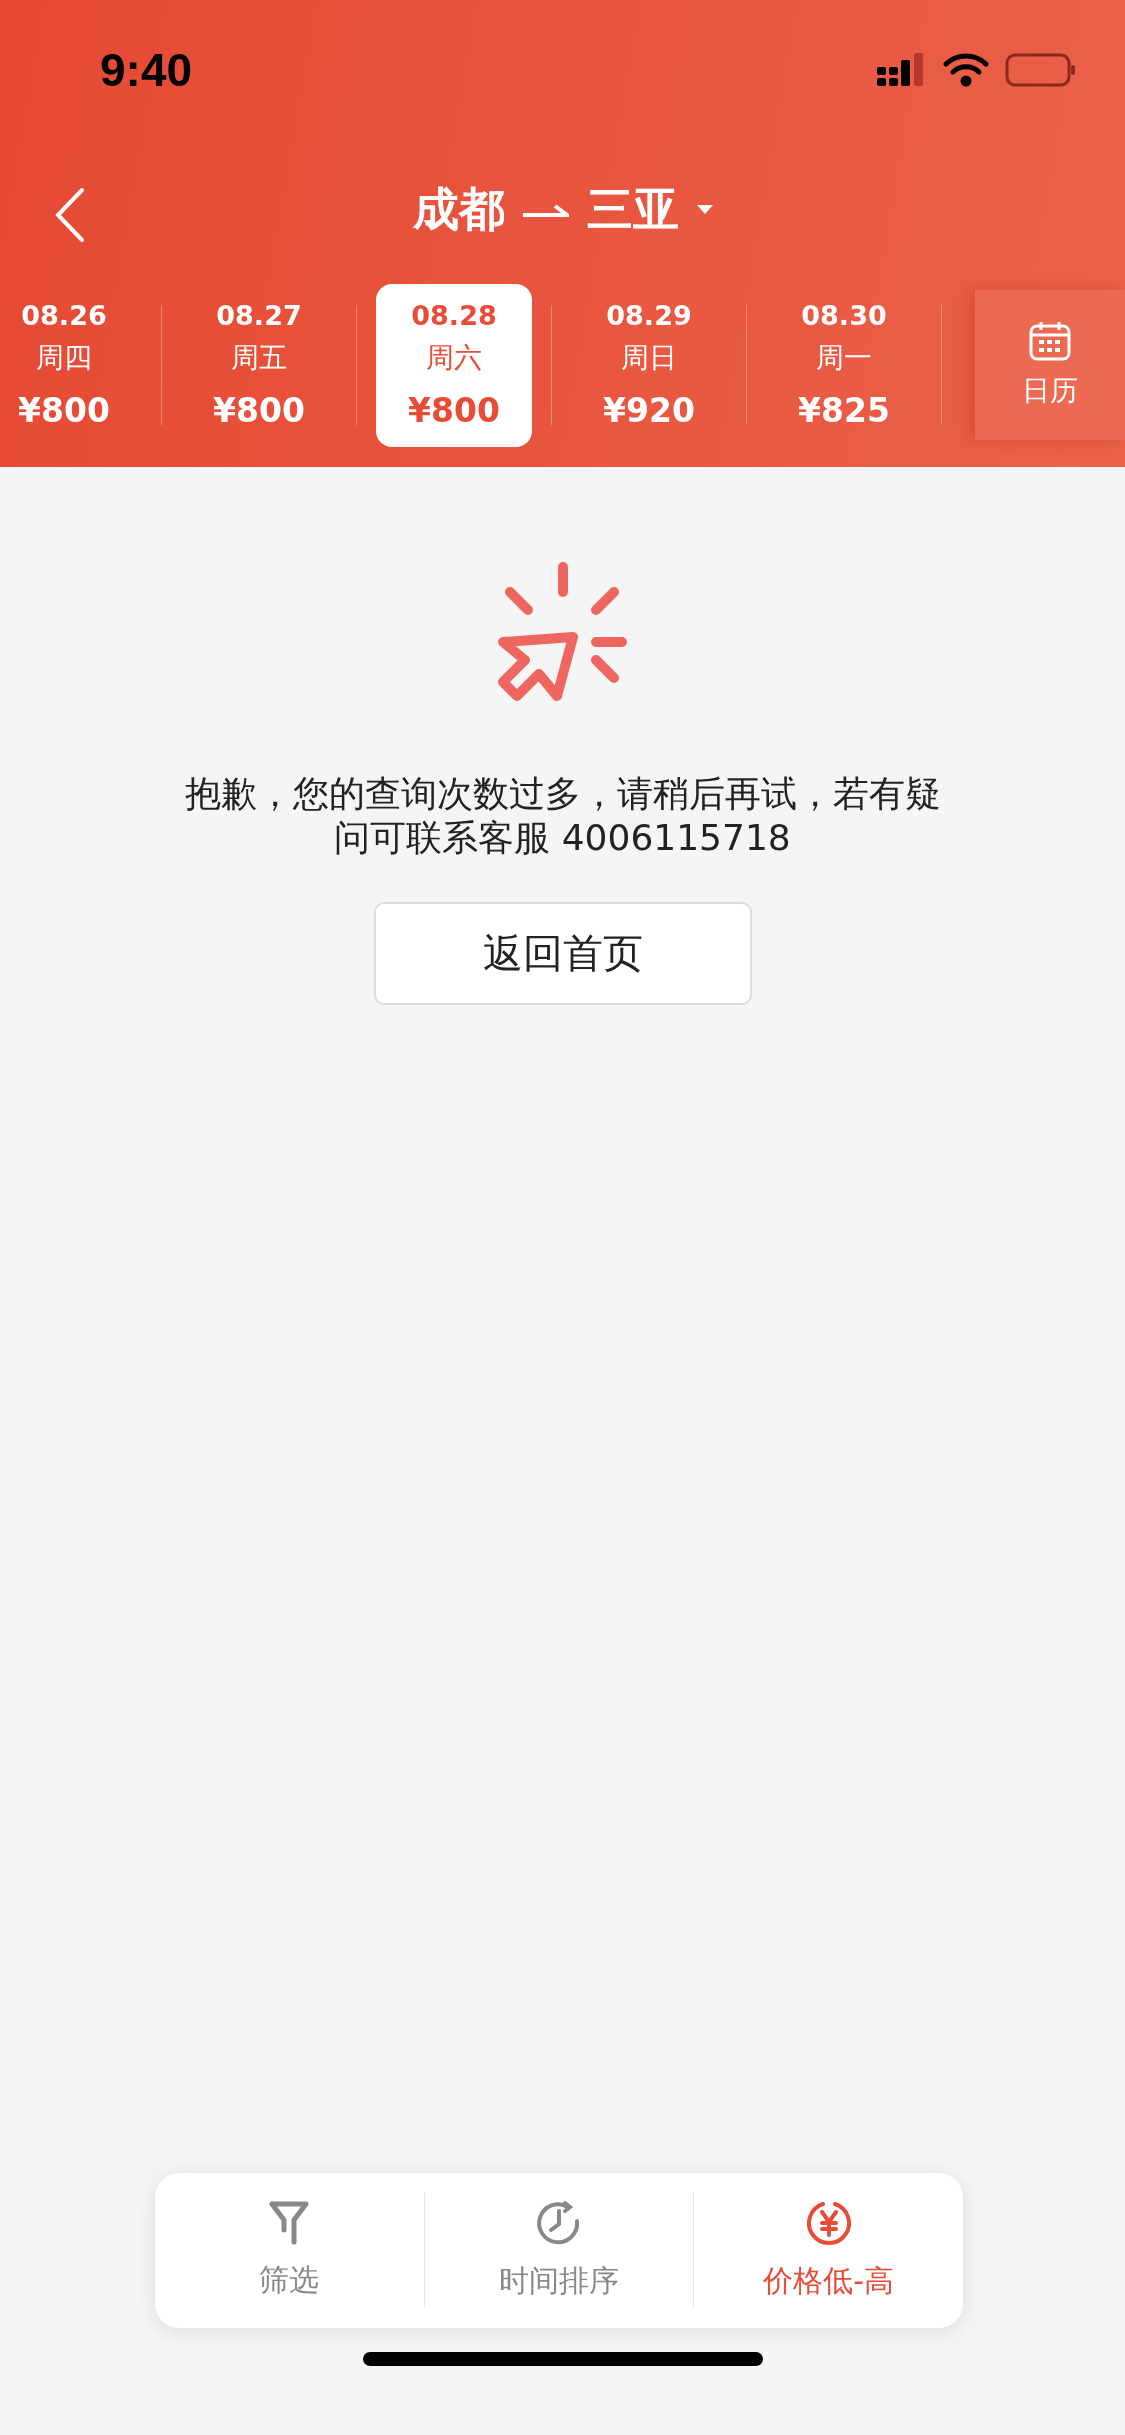 Image resolution: width=1125 pixels, height=2435 pixels. Describe the element at coordinates (1050, 365) in the screenshot. I see `calendar-button: 日历` at that location.